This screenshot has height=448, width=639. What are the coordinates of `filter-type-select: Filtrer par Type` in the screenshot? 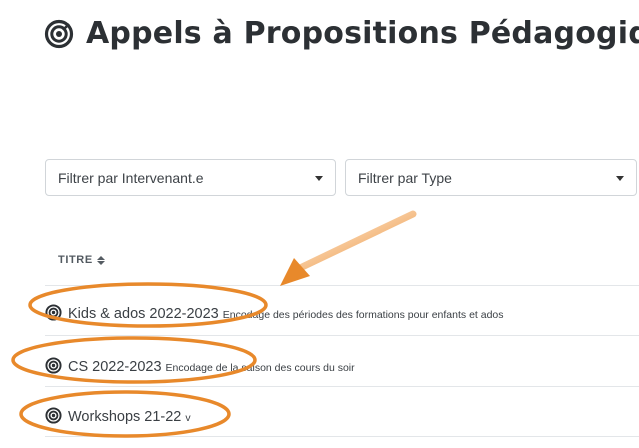 It's located at (491, 177).